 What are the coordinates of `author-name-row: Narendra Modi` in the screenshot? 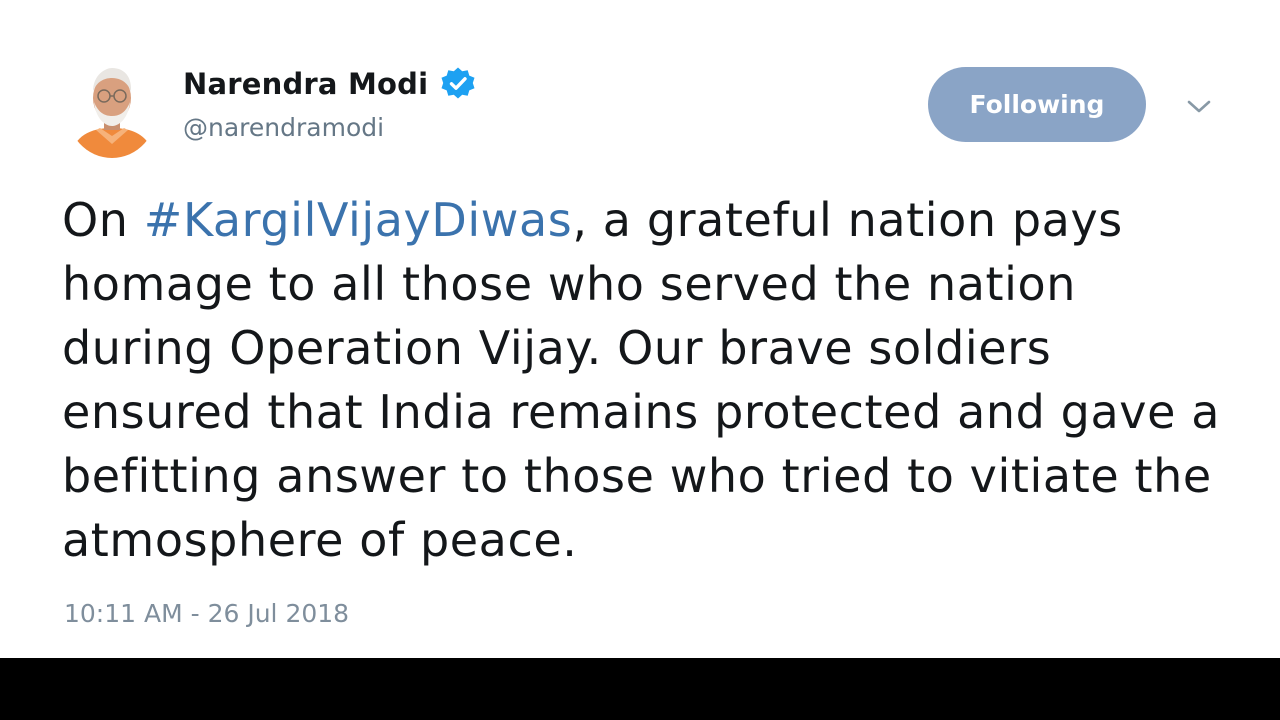 It's located at (329, 84).